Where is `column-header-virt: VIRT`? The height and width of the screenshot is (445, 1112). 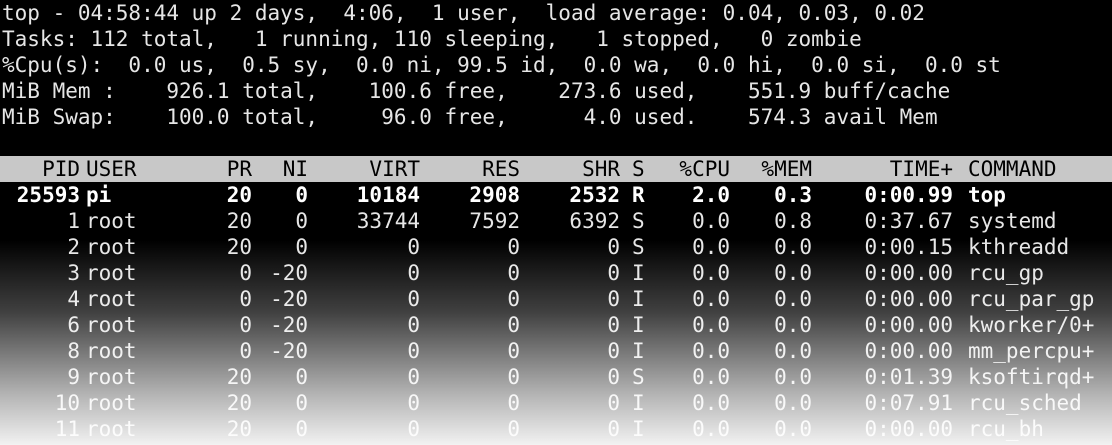 column-header-virt: VIRT is located at coordinates (394, 169).